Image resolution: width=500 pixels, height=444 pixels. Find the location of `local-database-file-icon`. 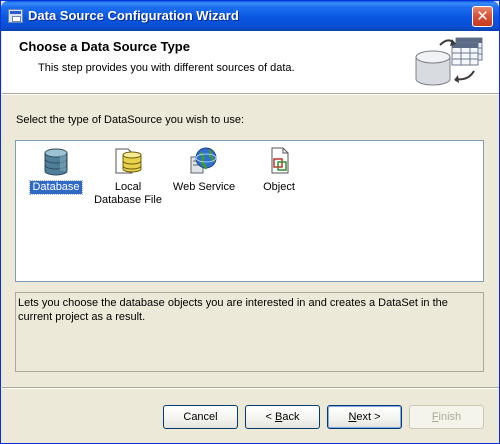

local-database-file-icon is located at coordinates (128, 161).